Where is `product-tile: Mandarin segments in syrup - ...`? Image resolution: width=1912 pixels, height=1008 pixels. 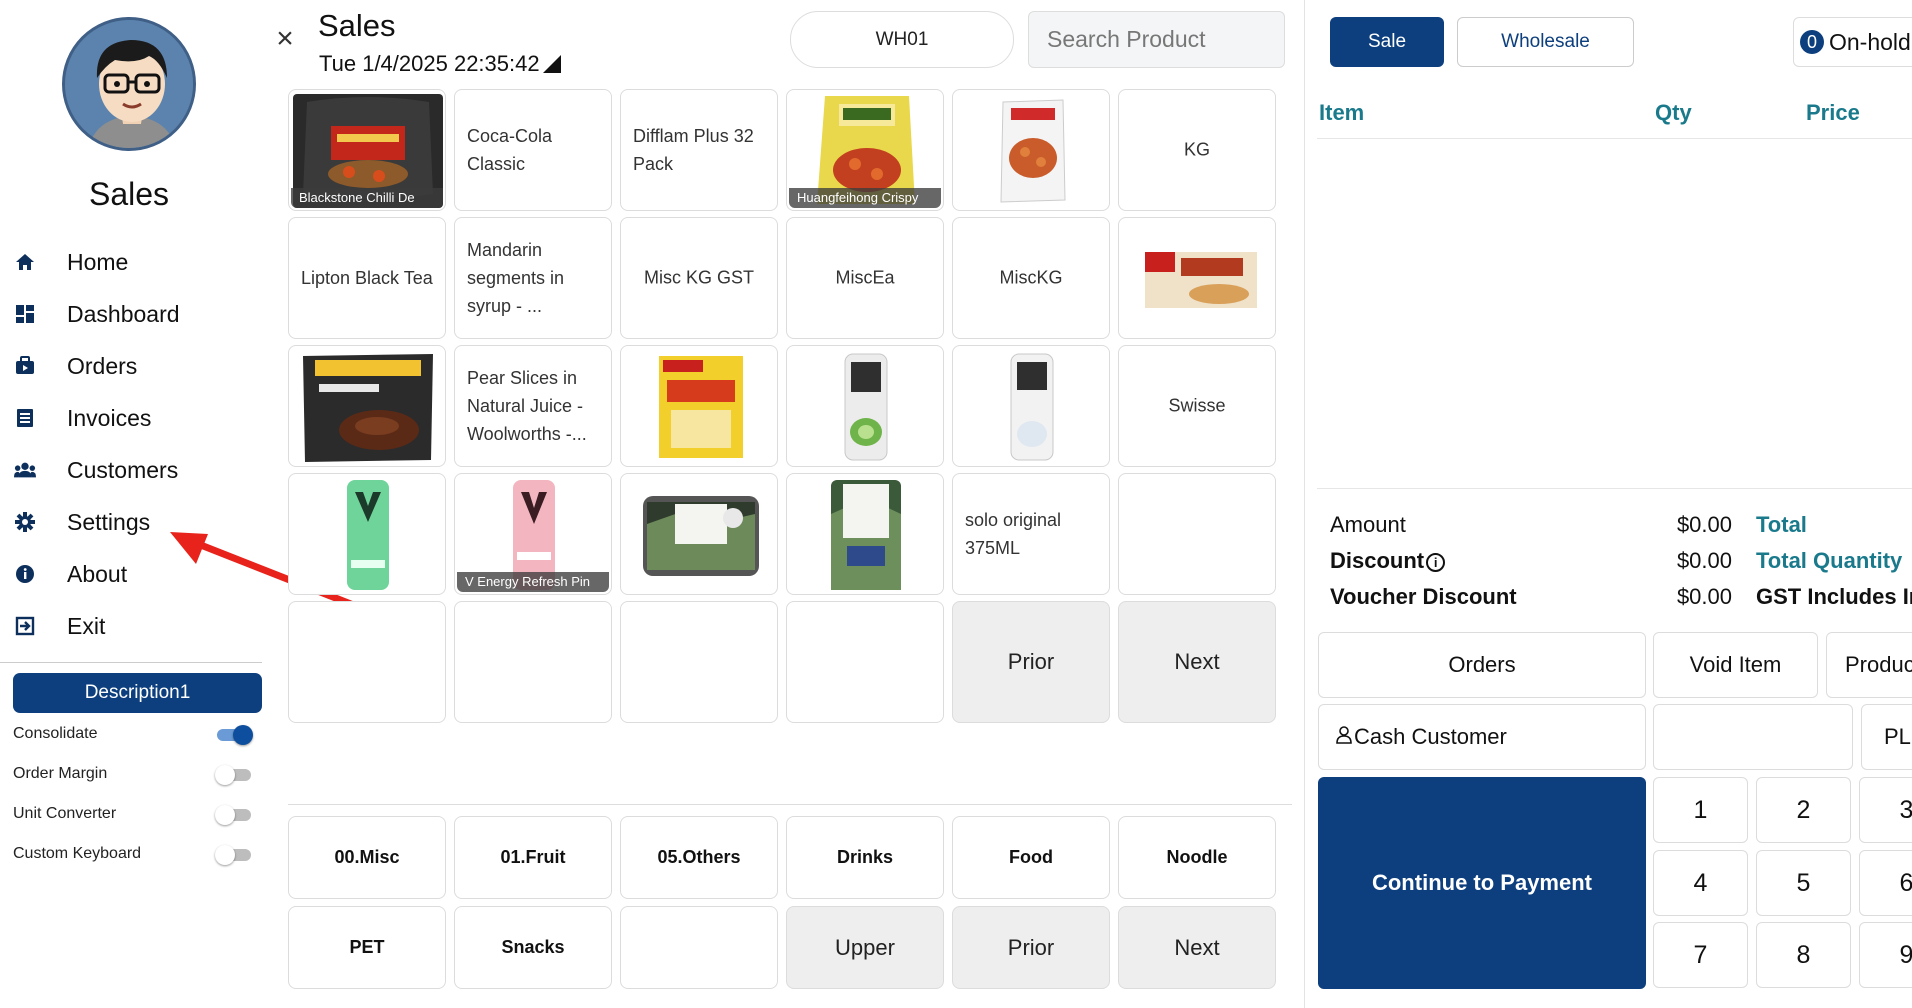 product-tile: Mandarin segments in syrup - ... is located at coordinates (533, 278).